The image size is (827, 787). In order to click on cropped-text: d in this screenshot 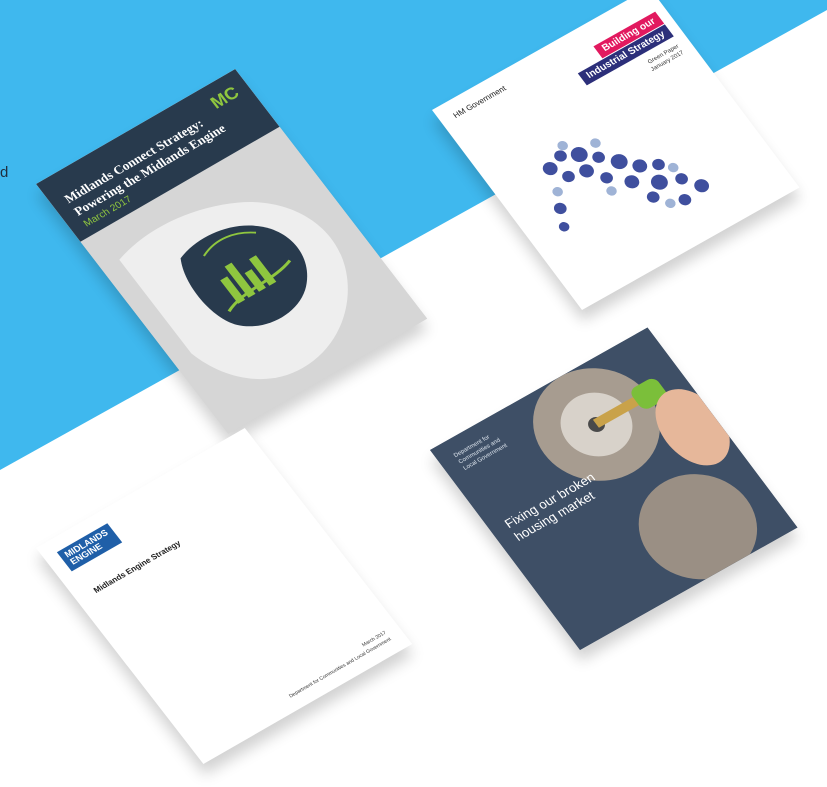, I will do `click(4, 172)`.